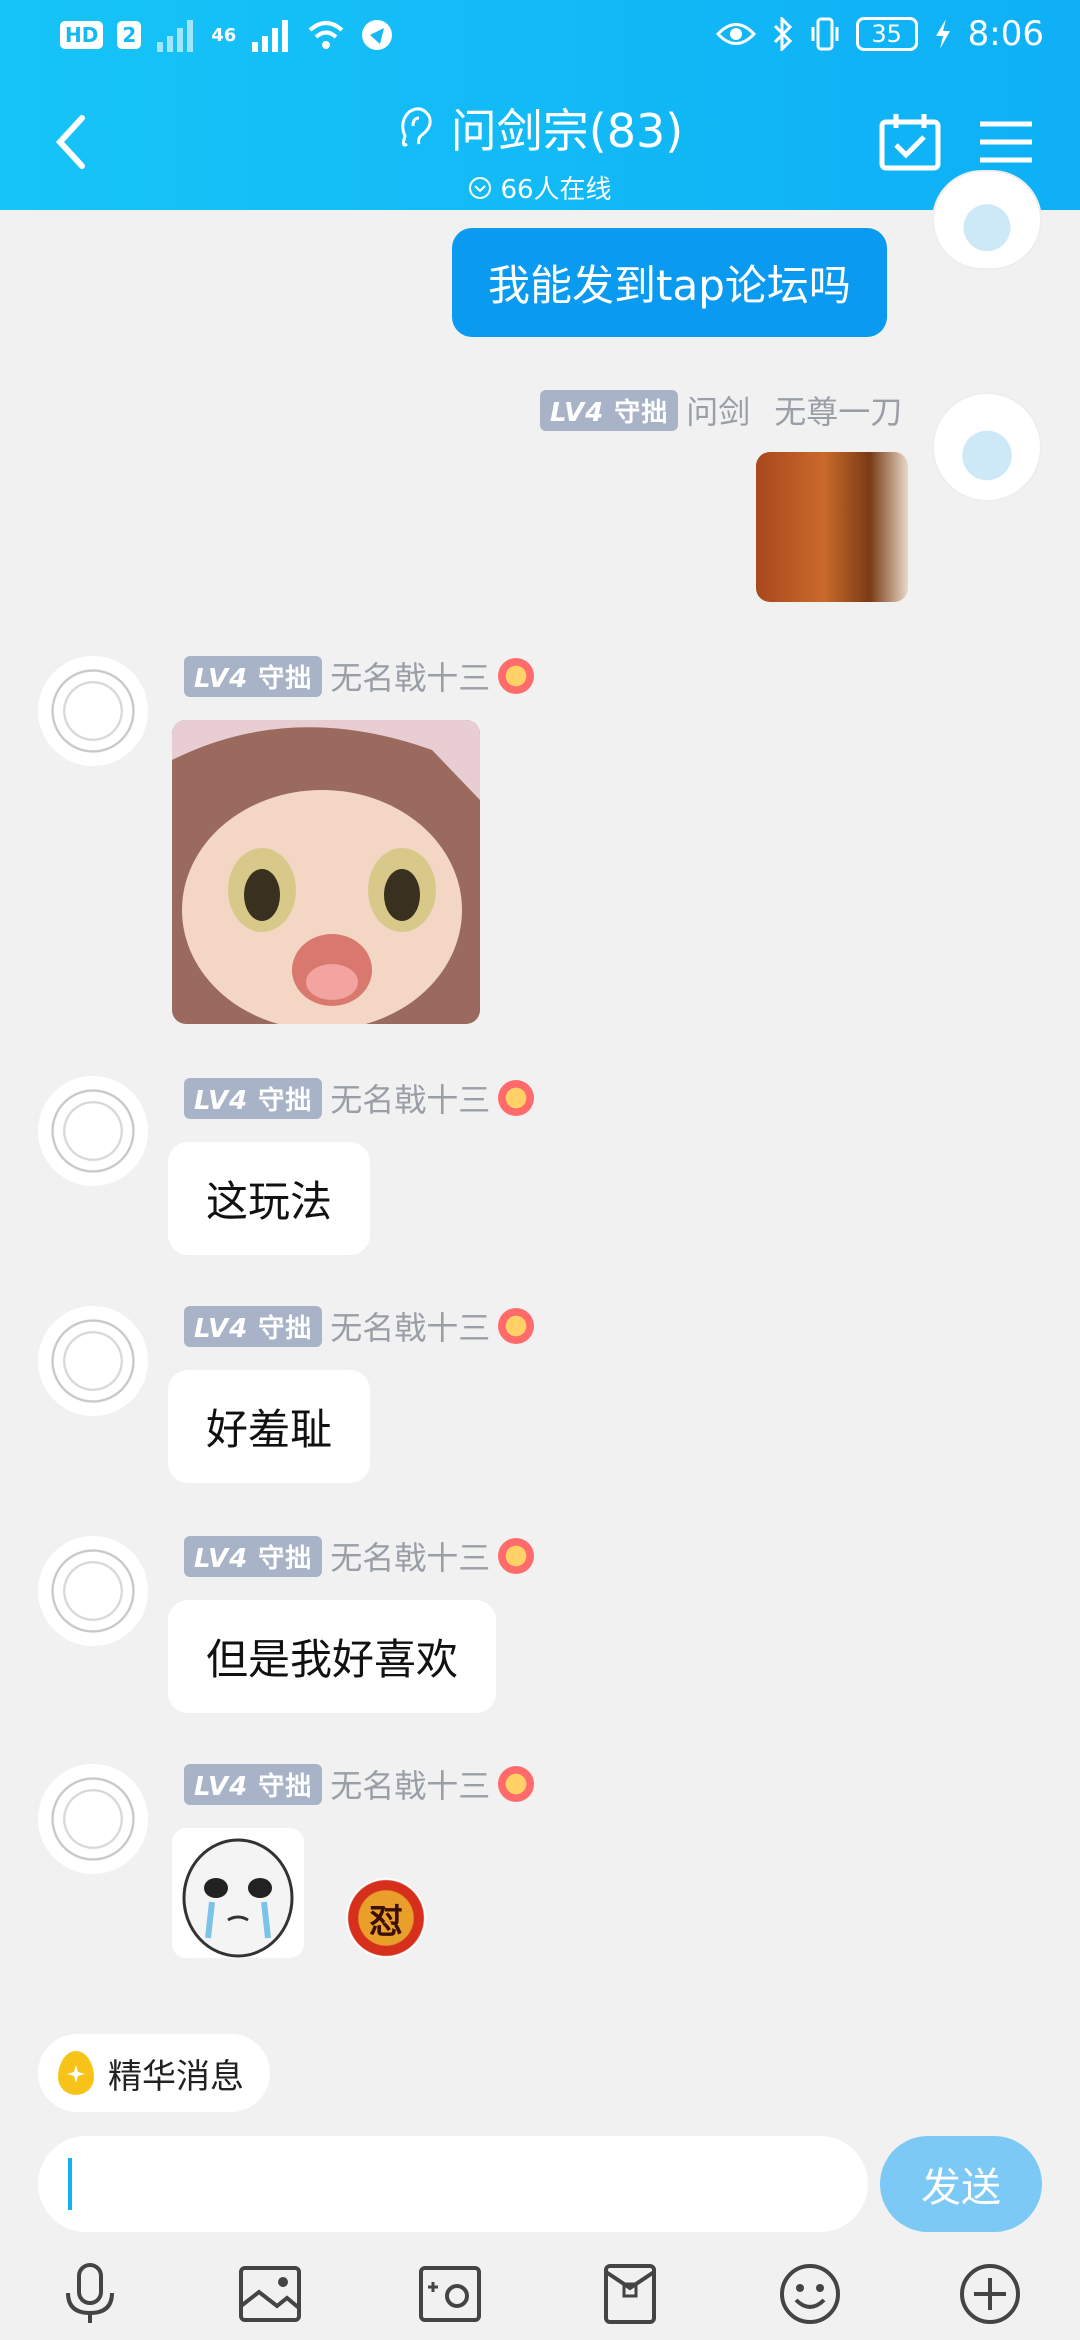  I want to click on mic-icon, so click(90, 2293).